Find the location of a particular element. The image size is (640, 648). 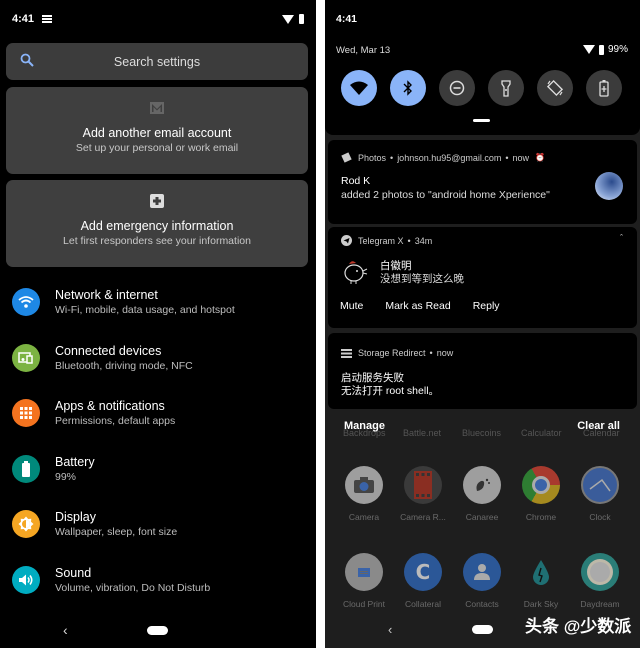

reply-button: Reply is located at coordinates (486, 306).